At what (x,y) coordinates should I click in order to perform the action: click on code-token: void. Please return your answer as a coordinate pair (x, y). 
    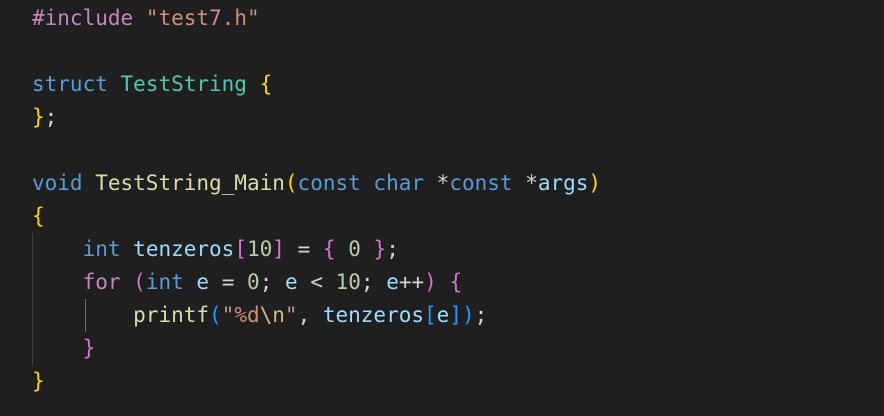
    Looking at the image, I should click on (57, 183).